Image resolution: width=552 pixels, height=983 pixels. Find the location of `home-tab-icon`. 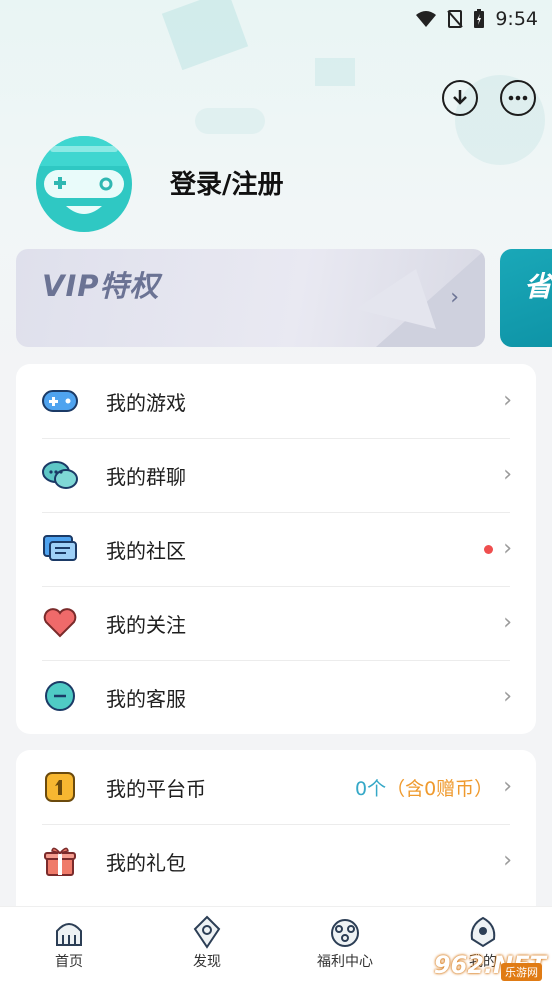

home-tab-icon is located at coordinates (69, 934).